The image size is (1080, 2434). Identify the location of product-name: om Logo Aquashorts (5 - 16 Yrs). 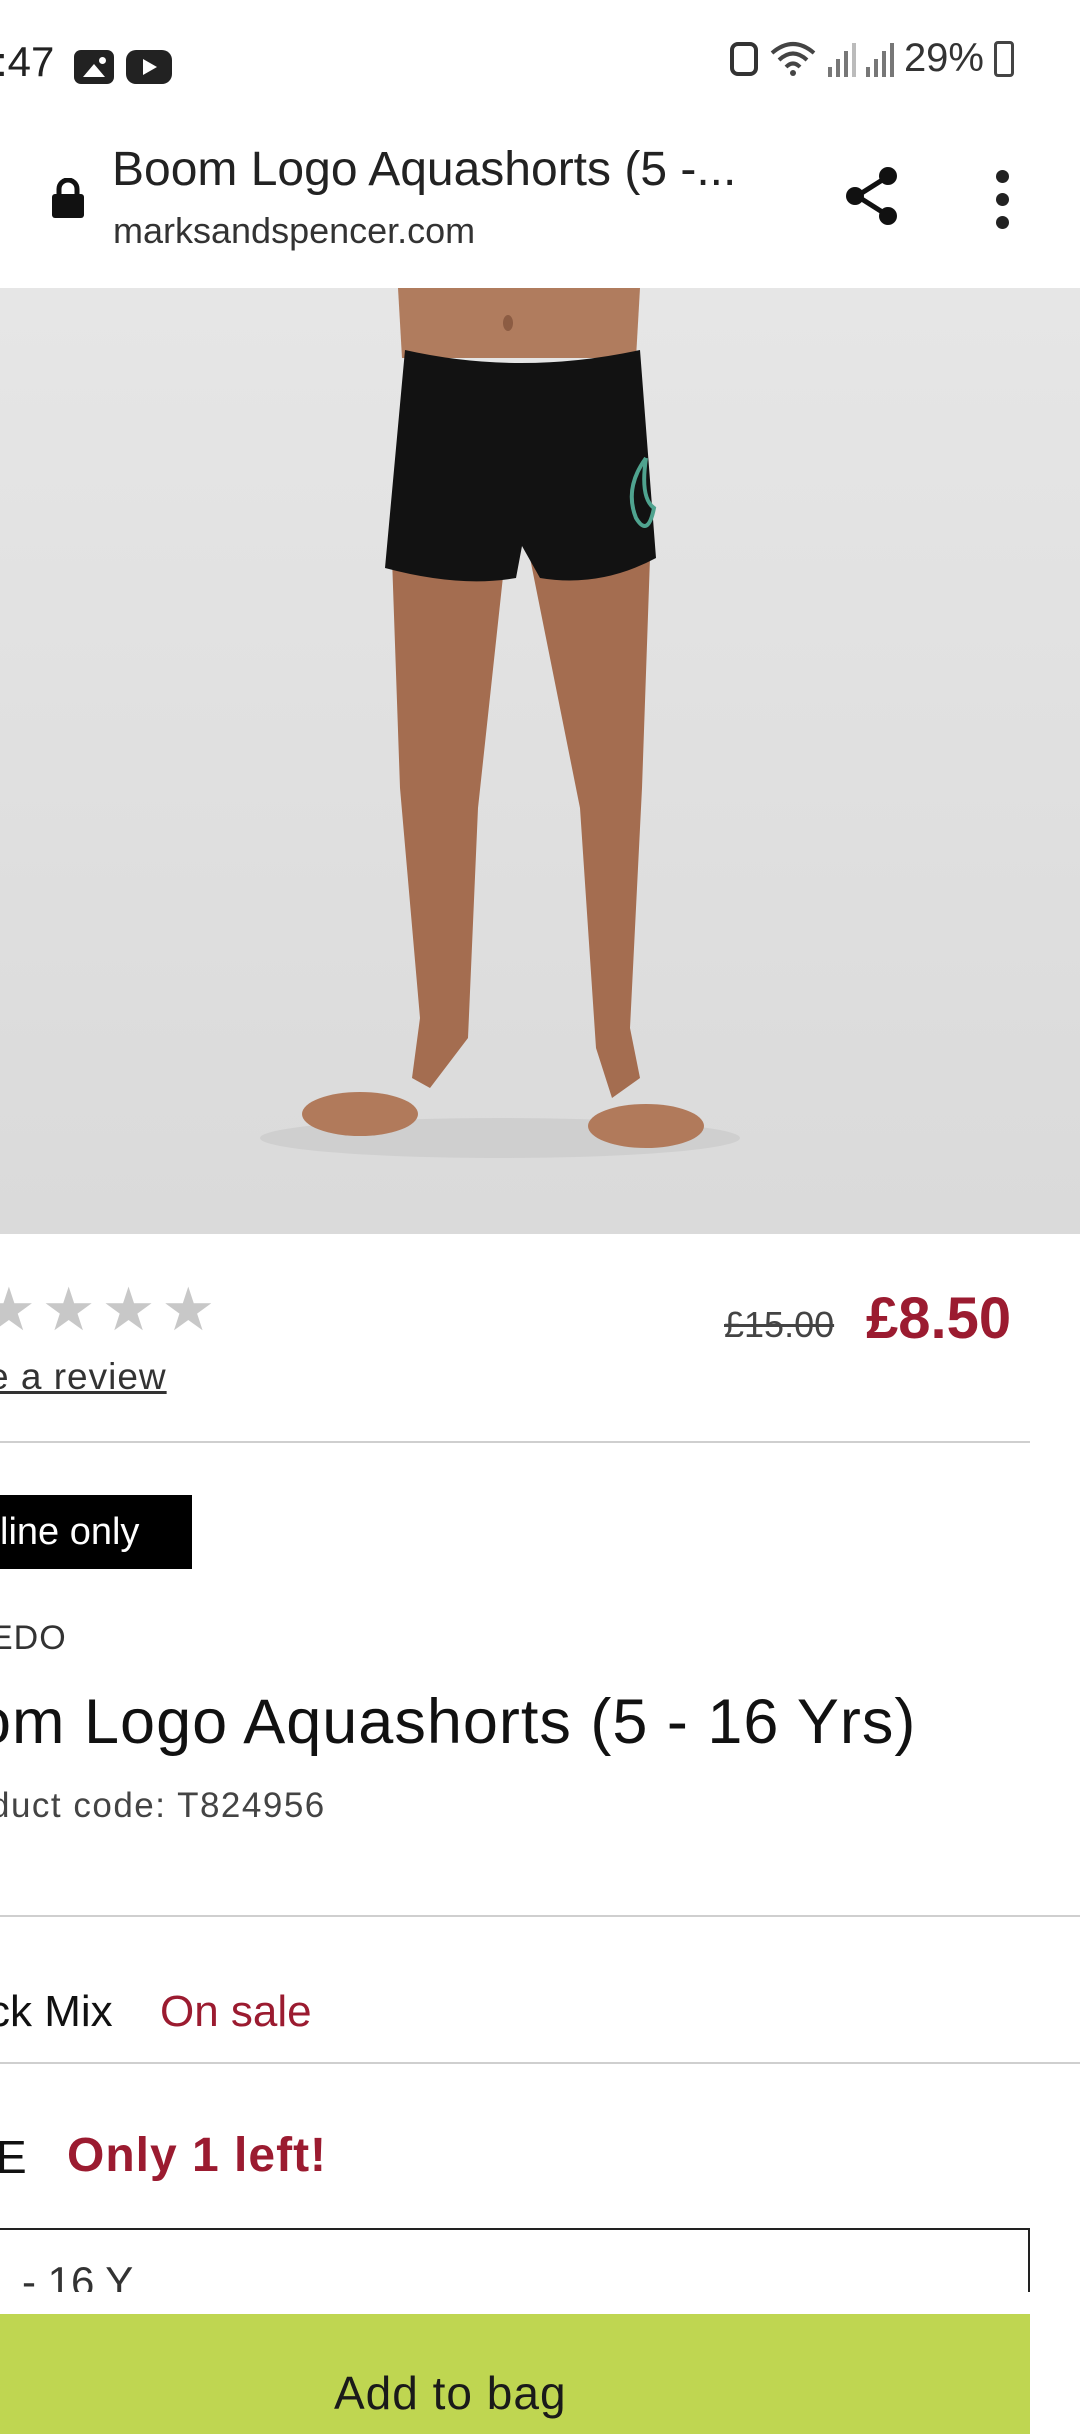
(458, 1722).